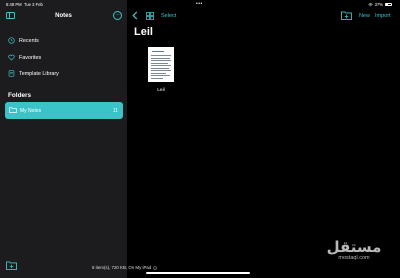 Image resolution: width=400 pixels, height=278 pixels. I want to click on grid-view-icon, so click(150, 16).